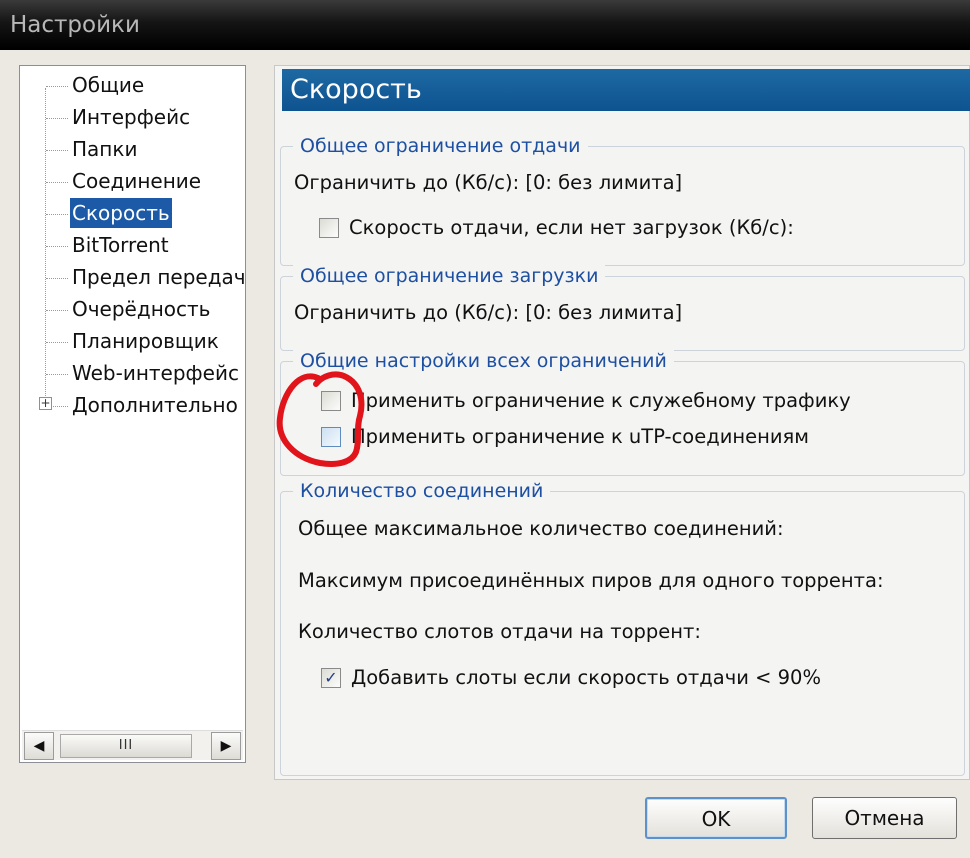 The height and width of the screenshot is (858, 970). What do you see at coordinates (485, 25) in the screenshot?
I see `title-bar: Настройки` at bounding box center [485, 25].